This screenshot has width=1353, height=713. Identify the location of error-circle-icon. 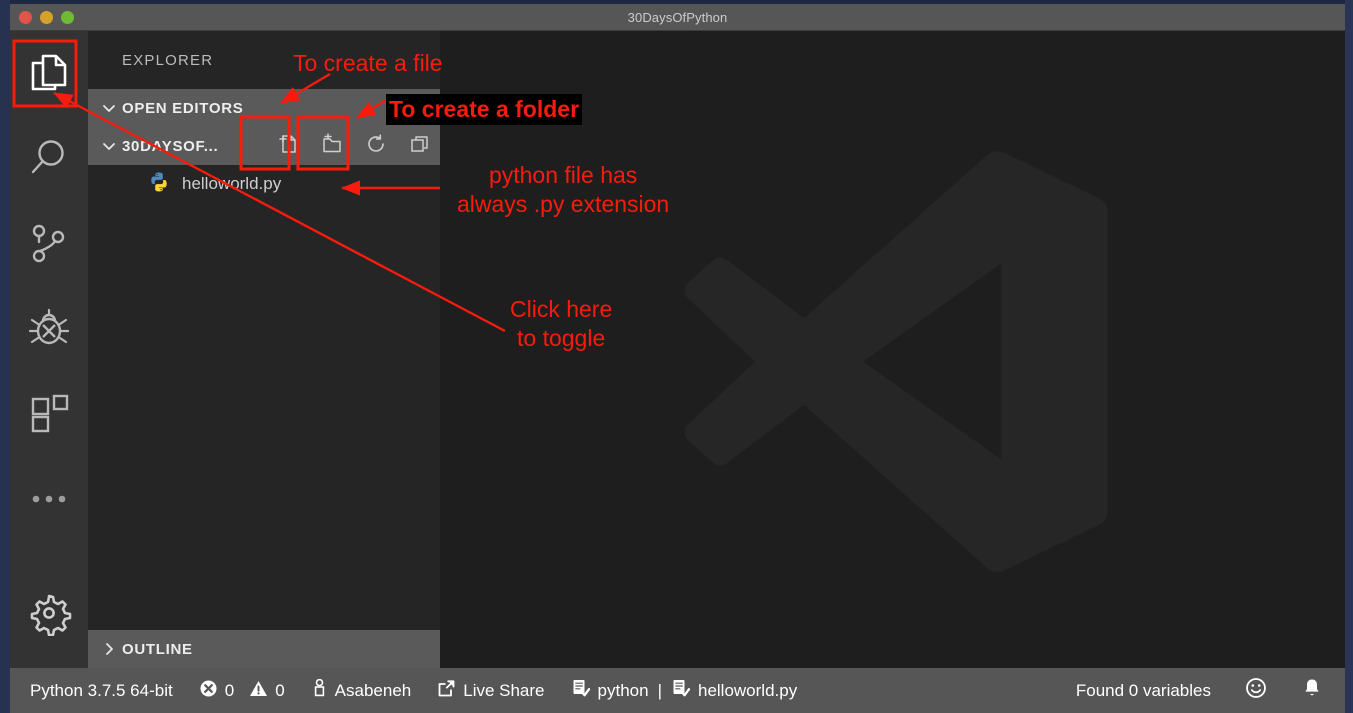
(208, 691).